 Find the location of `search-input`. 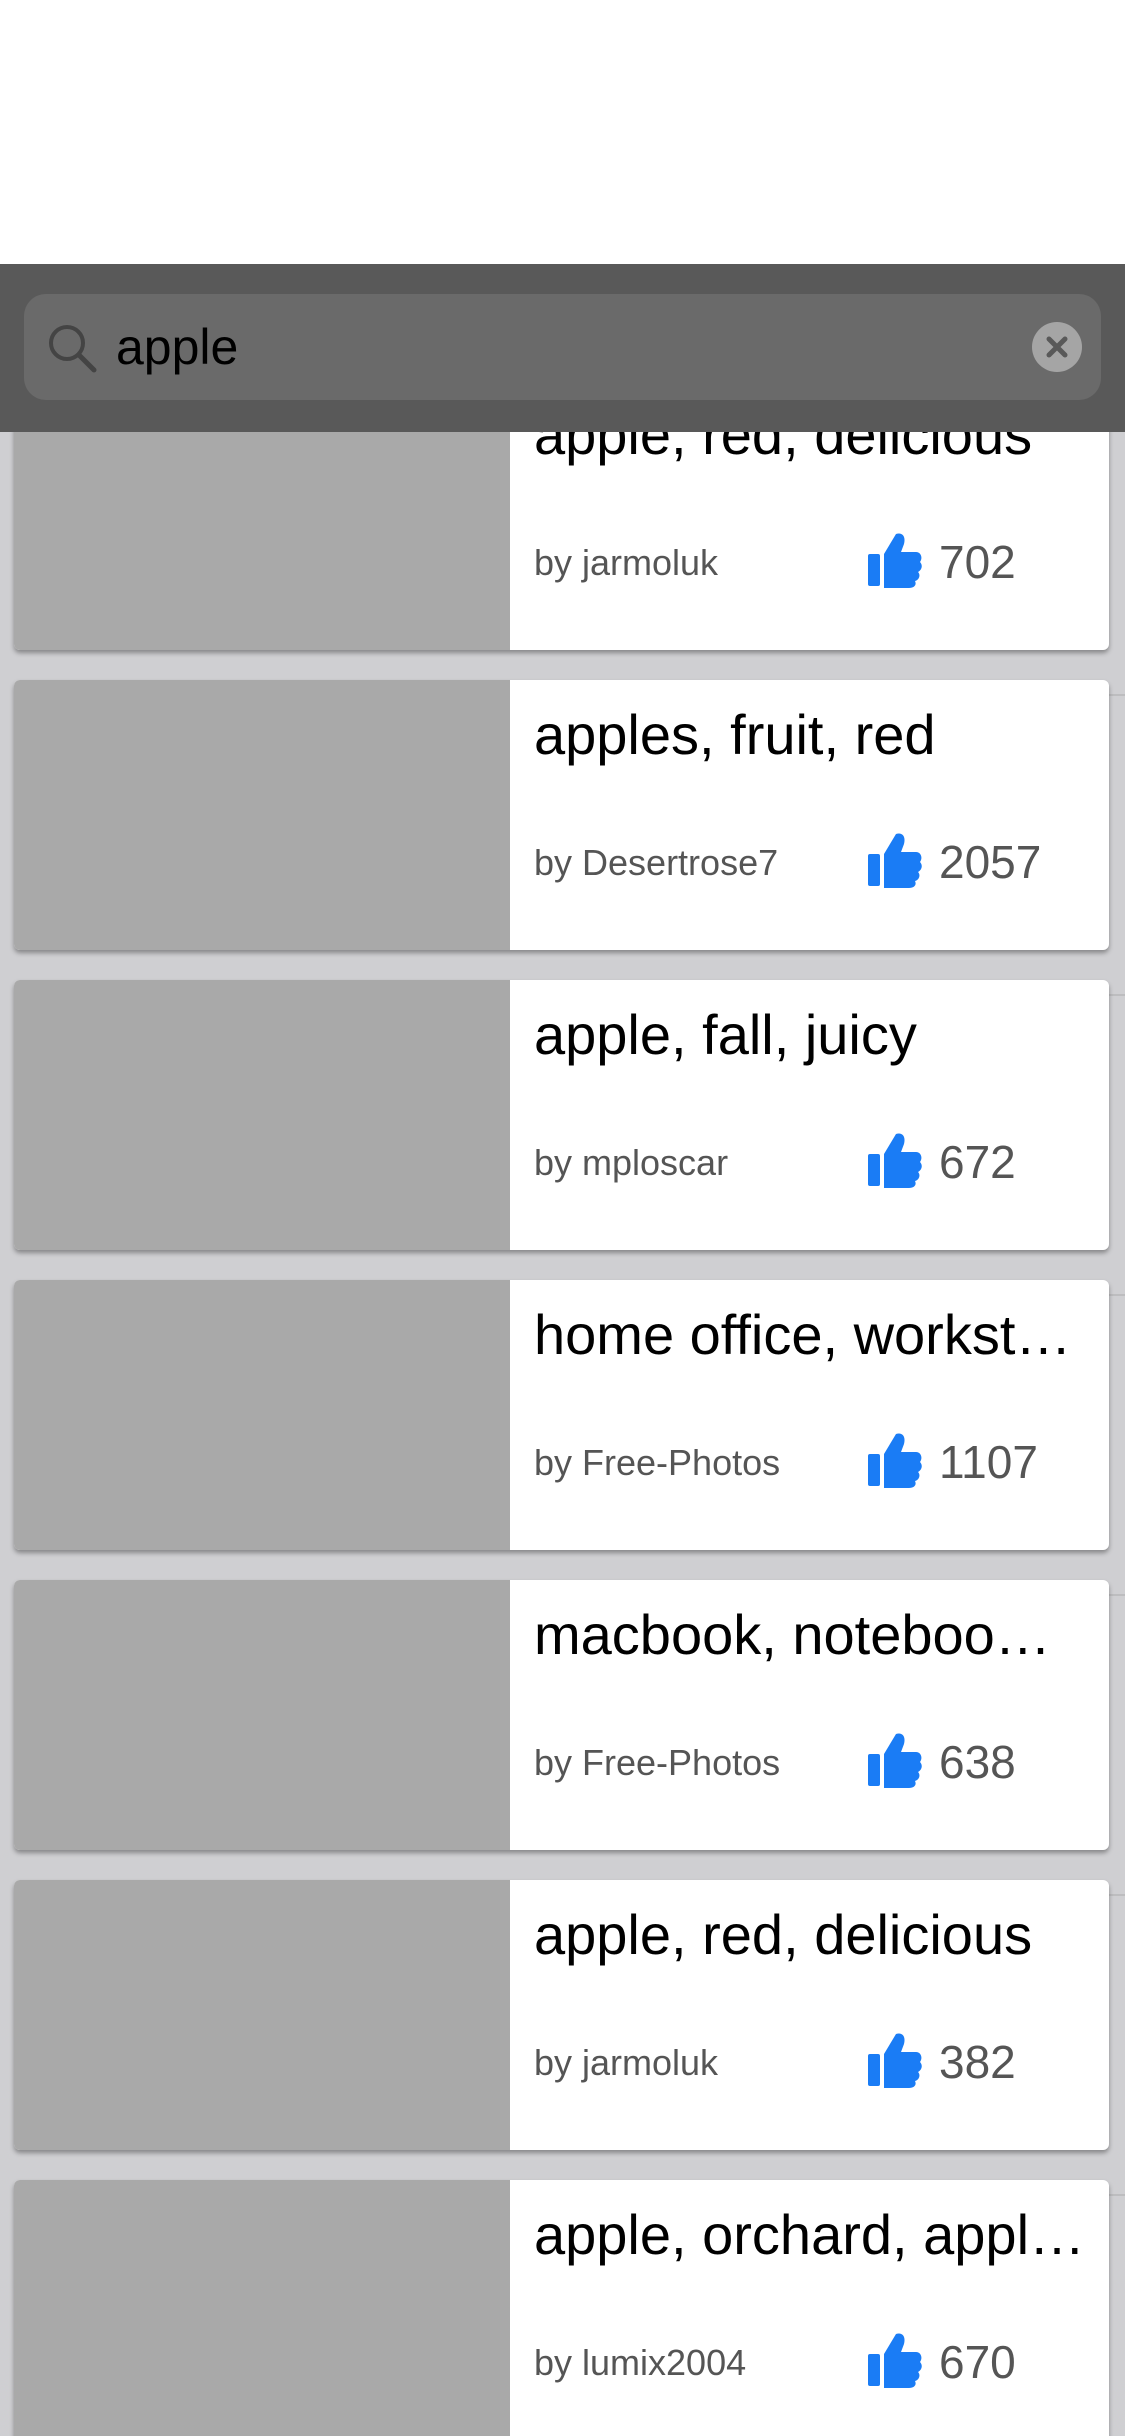

search-input is located at coordinates (556, 347).